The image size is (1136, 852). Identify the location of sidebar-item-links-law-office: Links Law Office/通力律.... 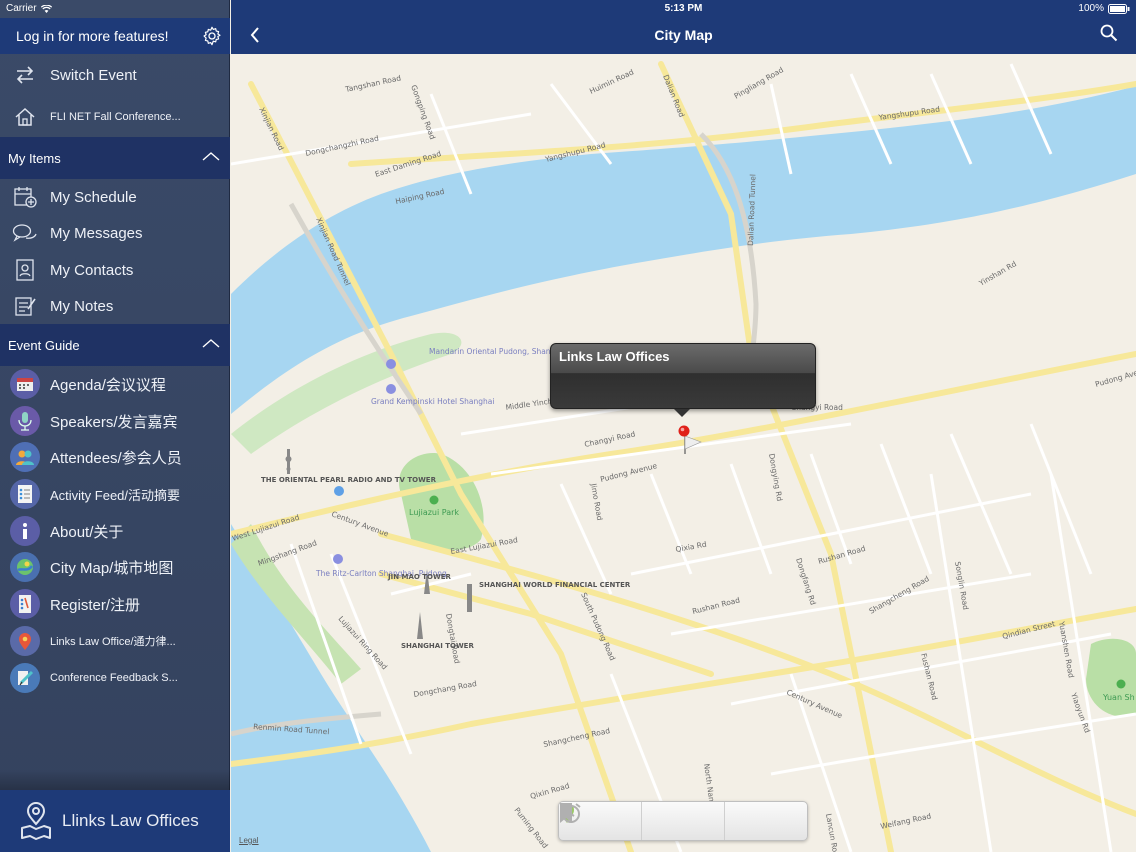
(115, 641).